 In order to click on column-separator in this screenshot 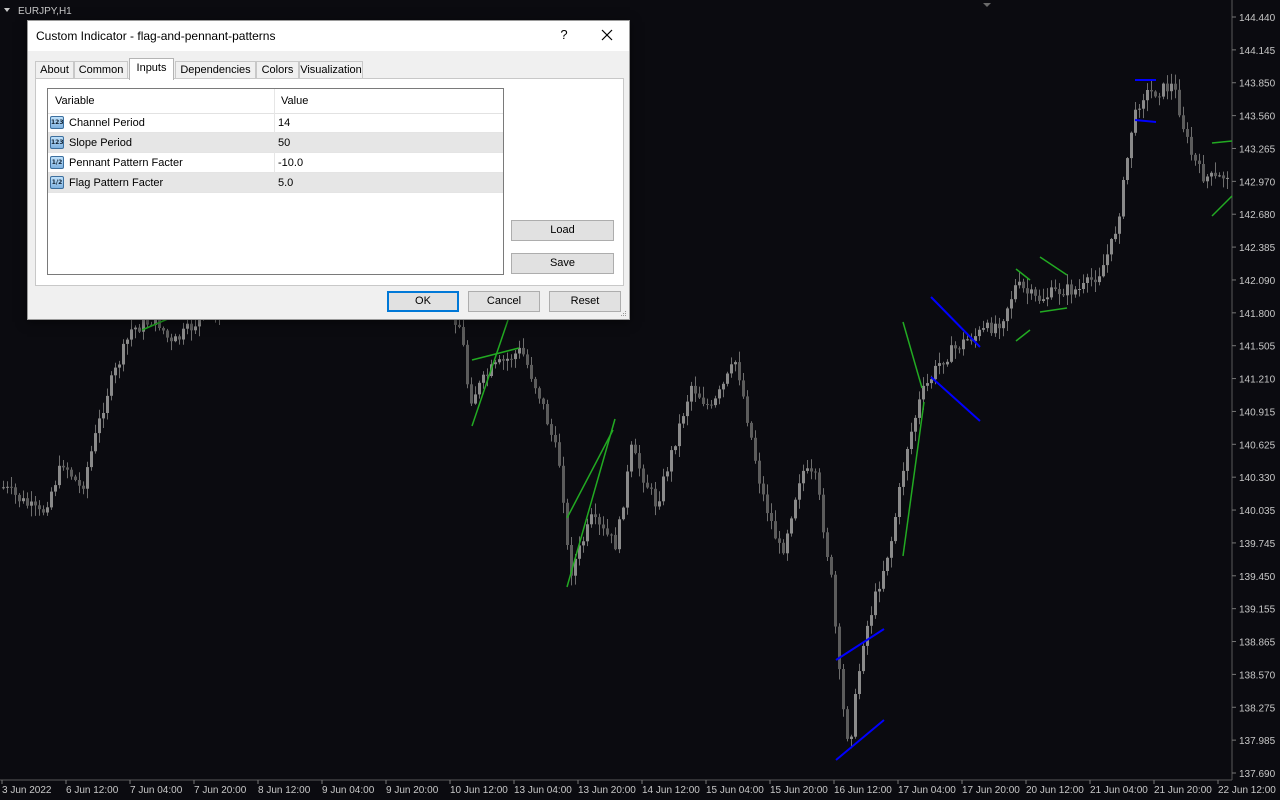, I will do `click(274, 140)`.